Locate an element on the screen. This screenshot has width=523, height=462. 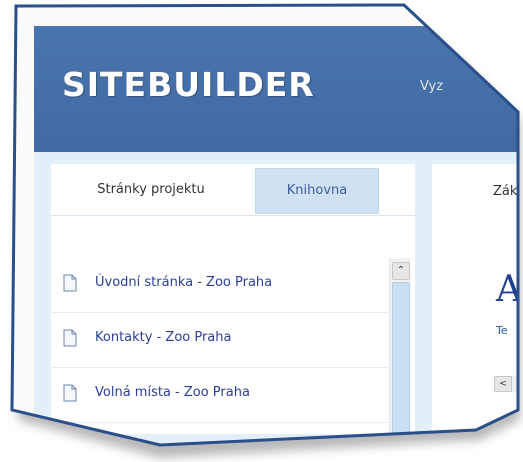
top-menu-item: Vyz is located at coordinates (431, 86).